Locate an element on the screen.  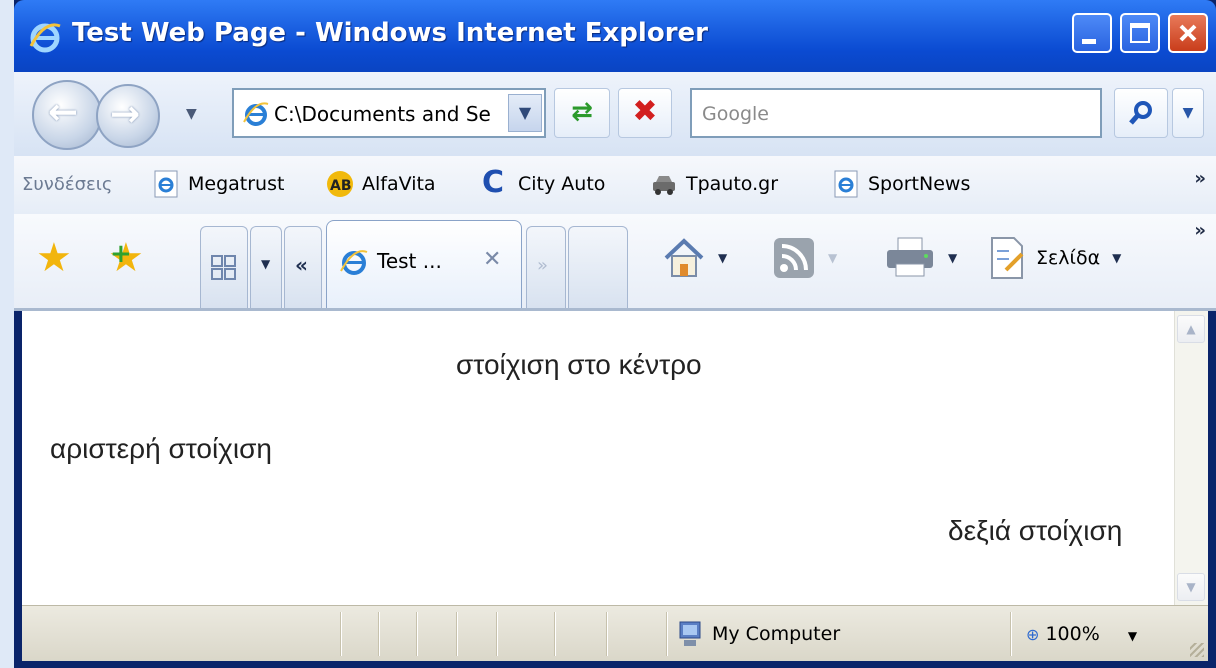
zoom-level: 100% is located at coordinates (1072, 634).